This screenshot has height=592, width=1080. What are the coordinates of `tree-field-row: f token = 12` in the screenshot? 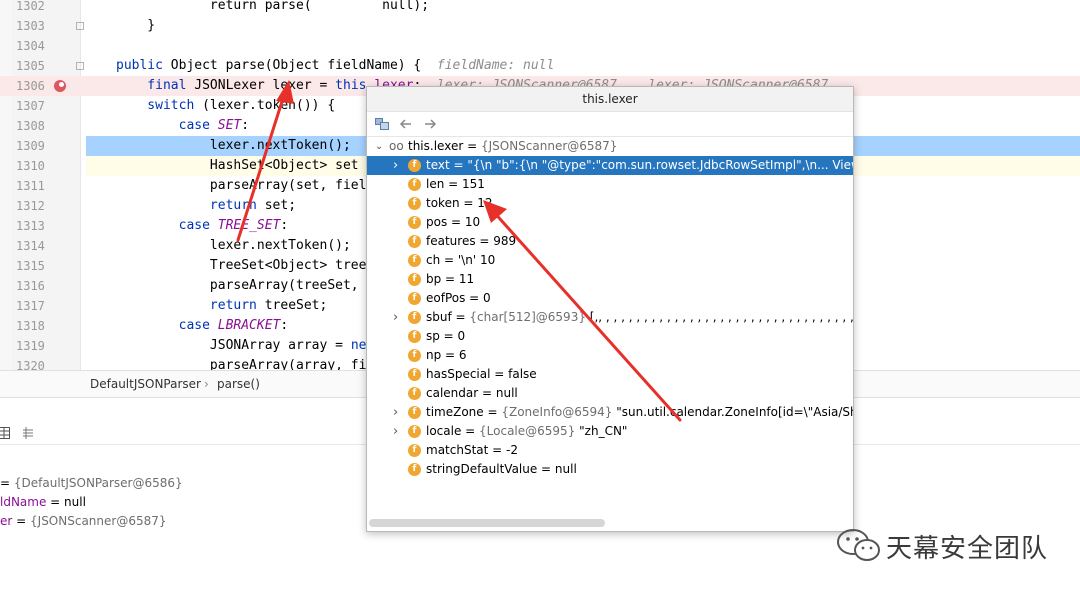 It's located at (610, 203).